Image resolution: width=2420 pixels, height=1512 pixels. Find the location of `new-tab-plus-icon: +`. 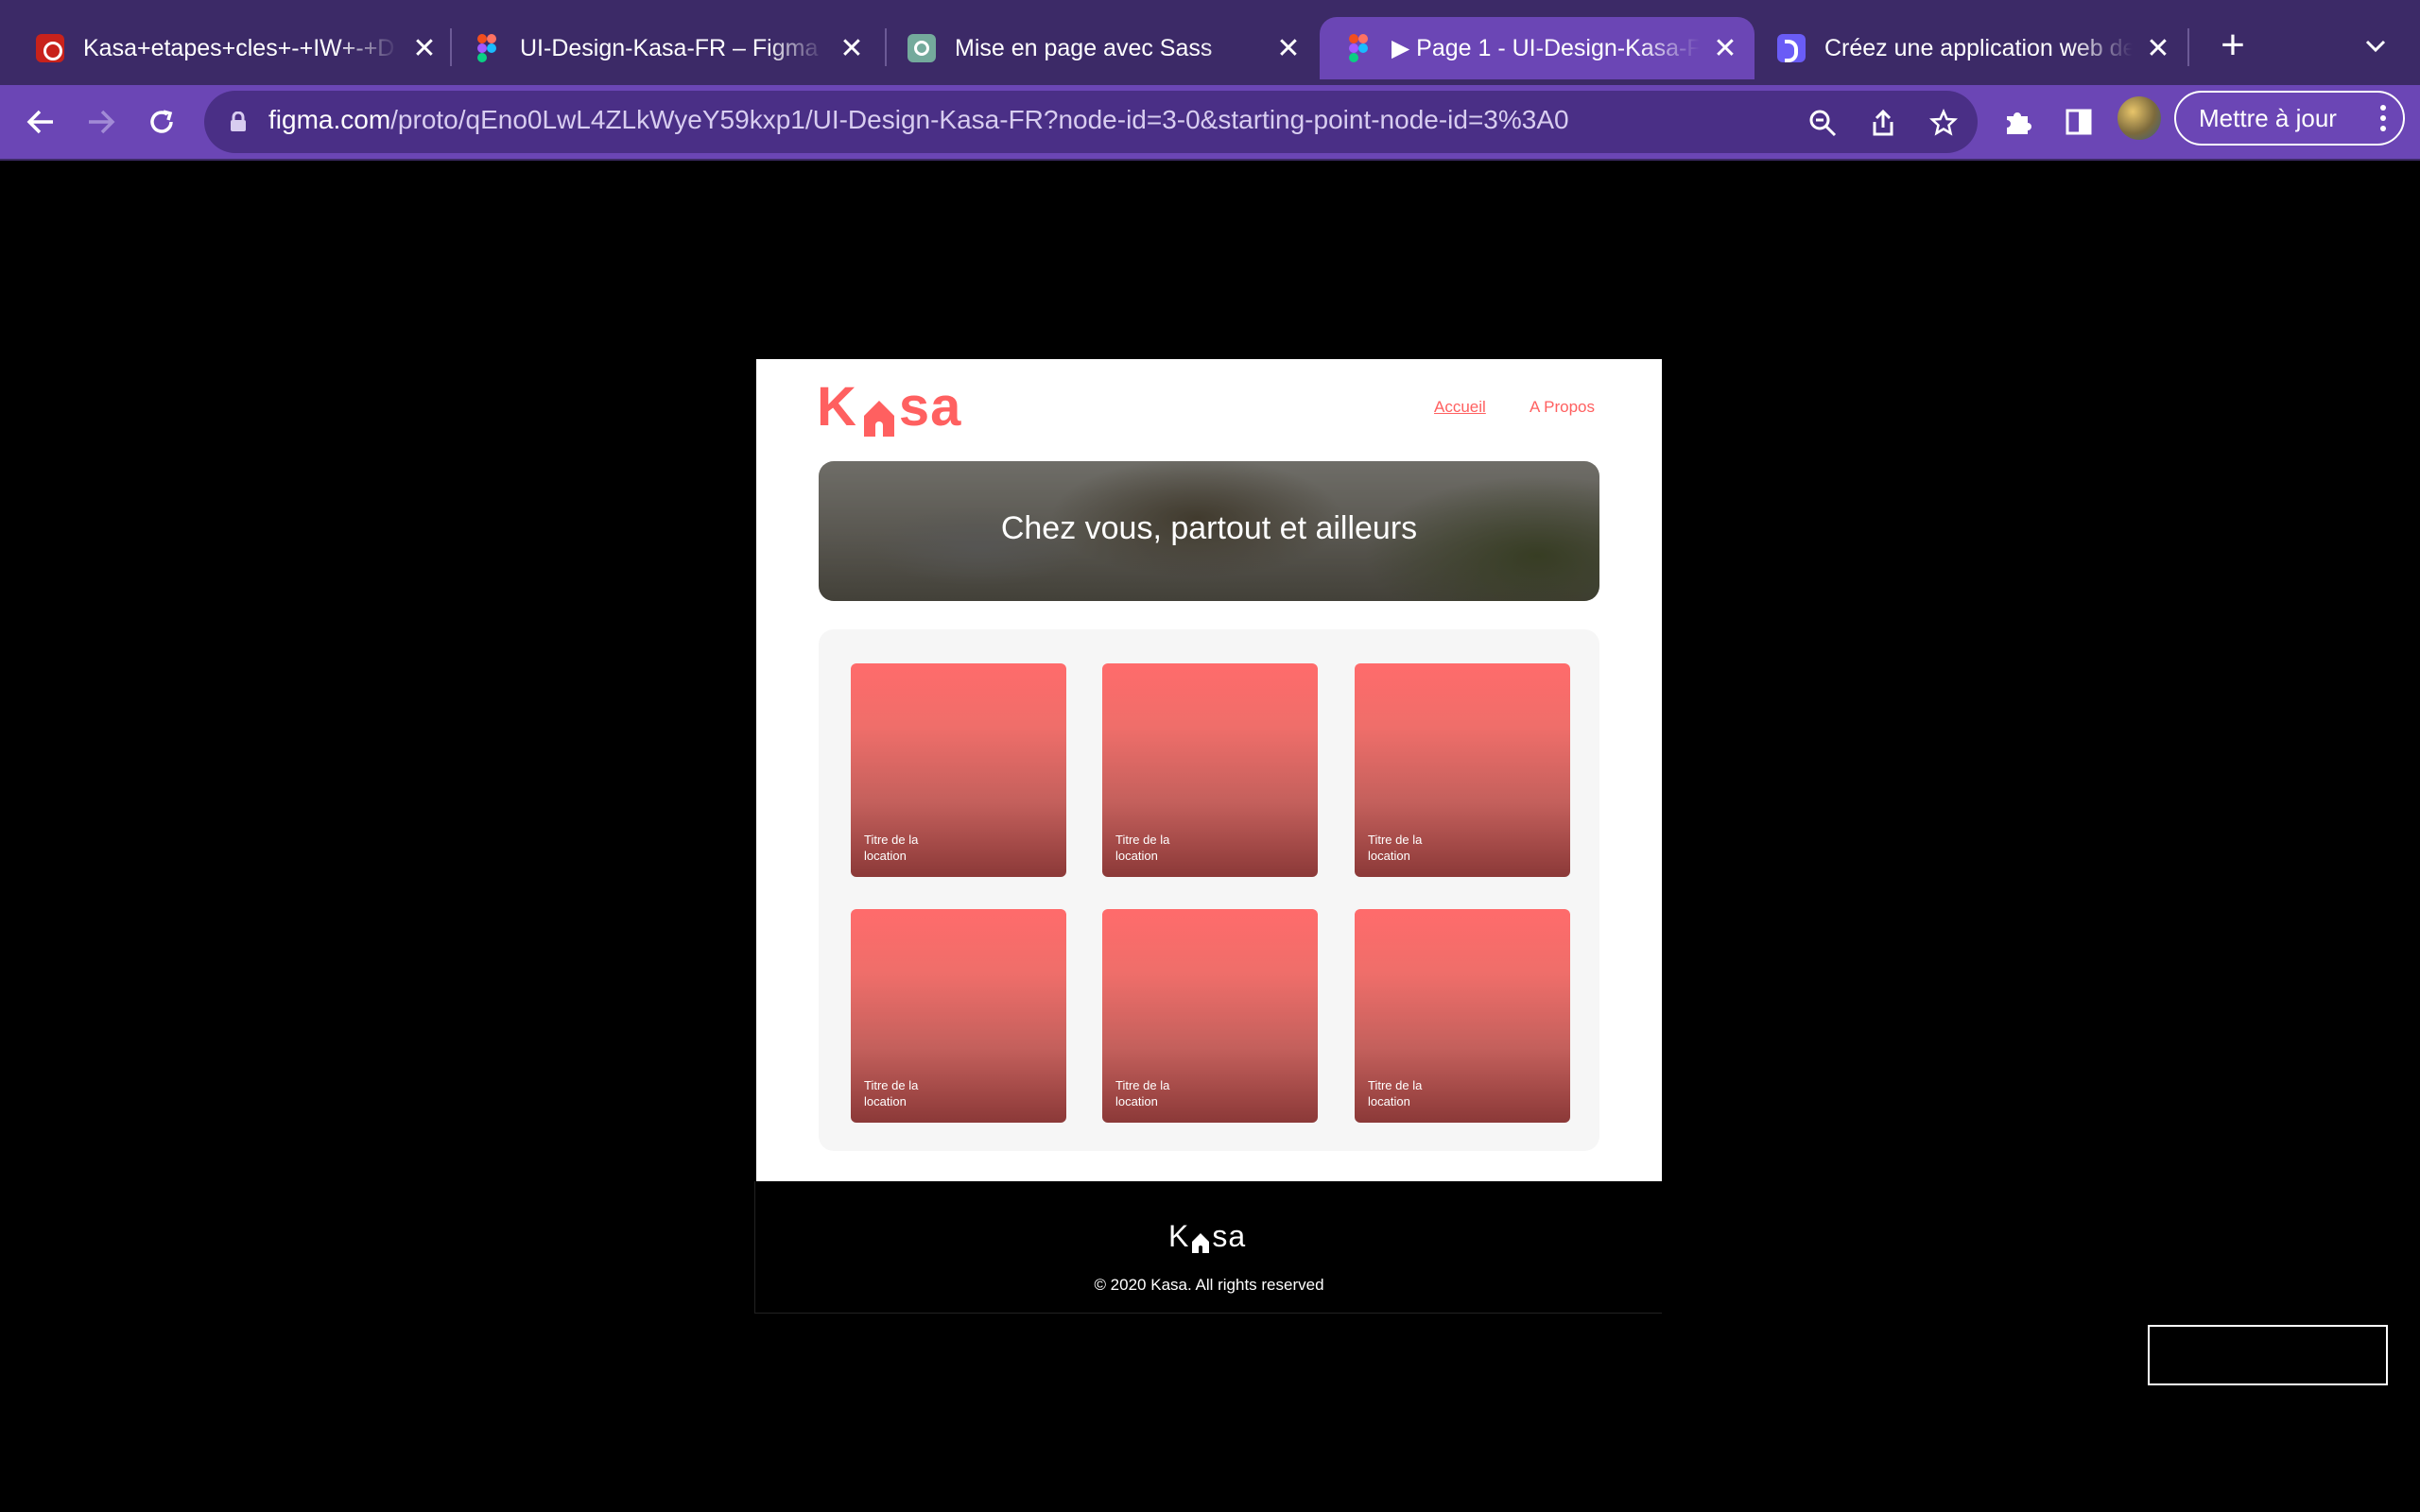

new-tab-plus-icon: + is located at coordinates (2233, 45).